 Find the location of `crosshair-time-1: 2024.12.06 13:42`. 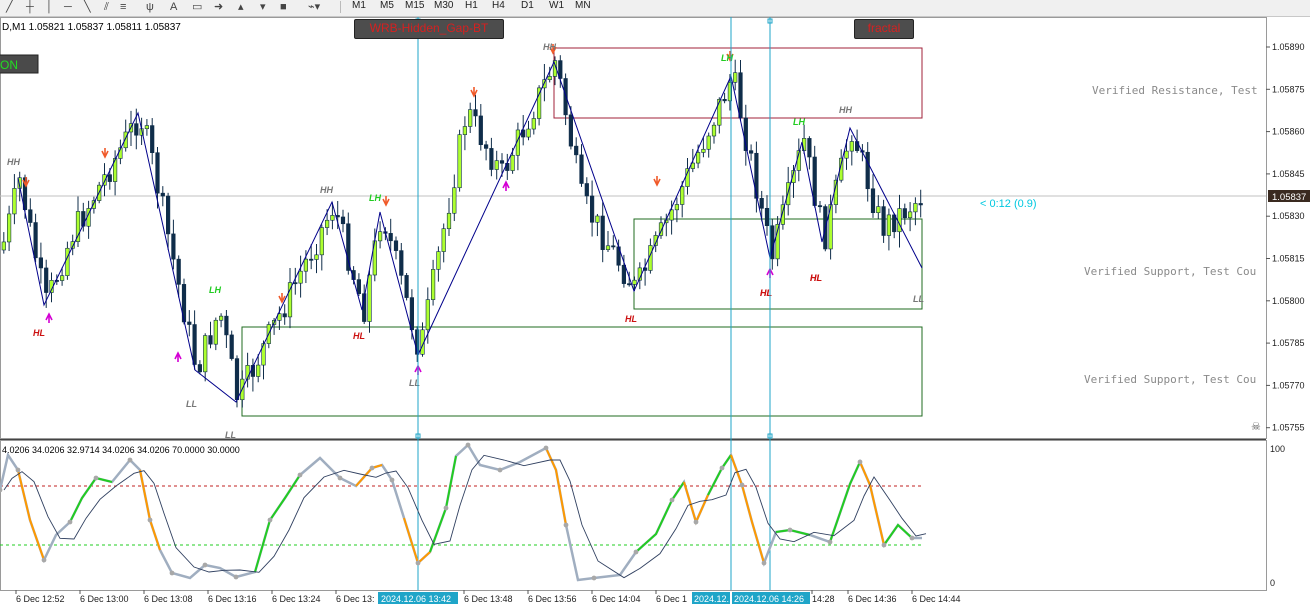

crosshair-time-1: 2024.12.06 13:42 is located at coordinates (416, 599).